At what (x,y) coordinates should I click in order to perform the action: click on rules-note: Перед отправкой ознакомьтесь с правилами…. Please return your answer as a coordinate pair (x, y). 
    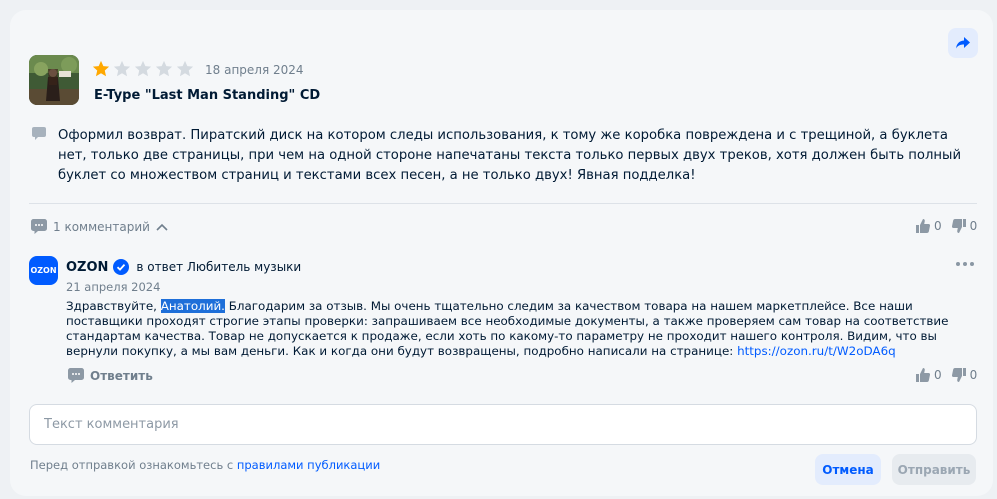
    Looking at the image, I should click on (205, 465).